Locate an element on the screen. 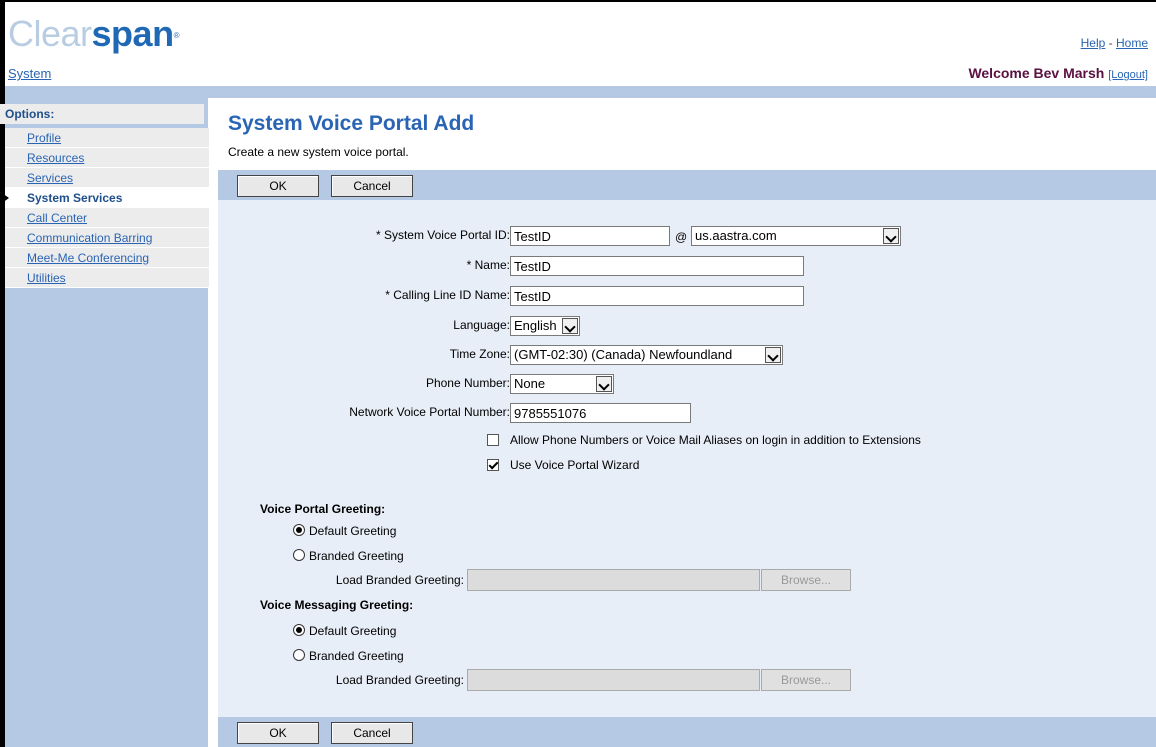  logo-registered-mark: ® is located at coordinates (176, 35).